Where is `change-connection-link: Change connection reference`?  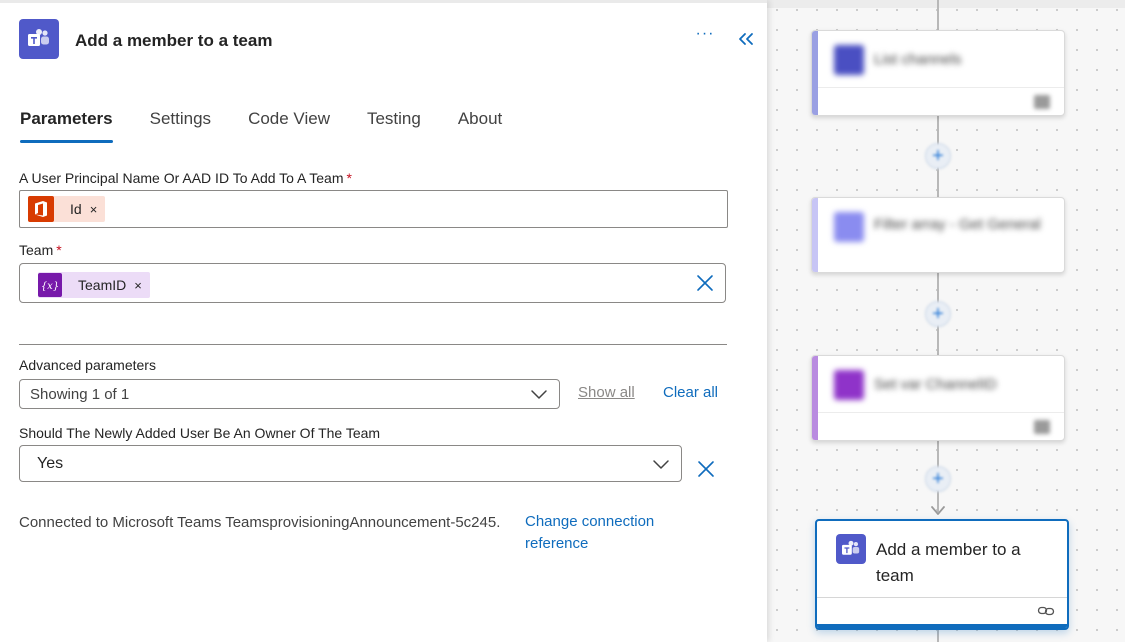
change-connection-link: Change connection reference is located at coordinates (605, 533).